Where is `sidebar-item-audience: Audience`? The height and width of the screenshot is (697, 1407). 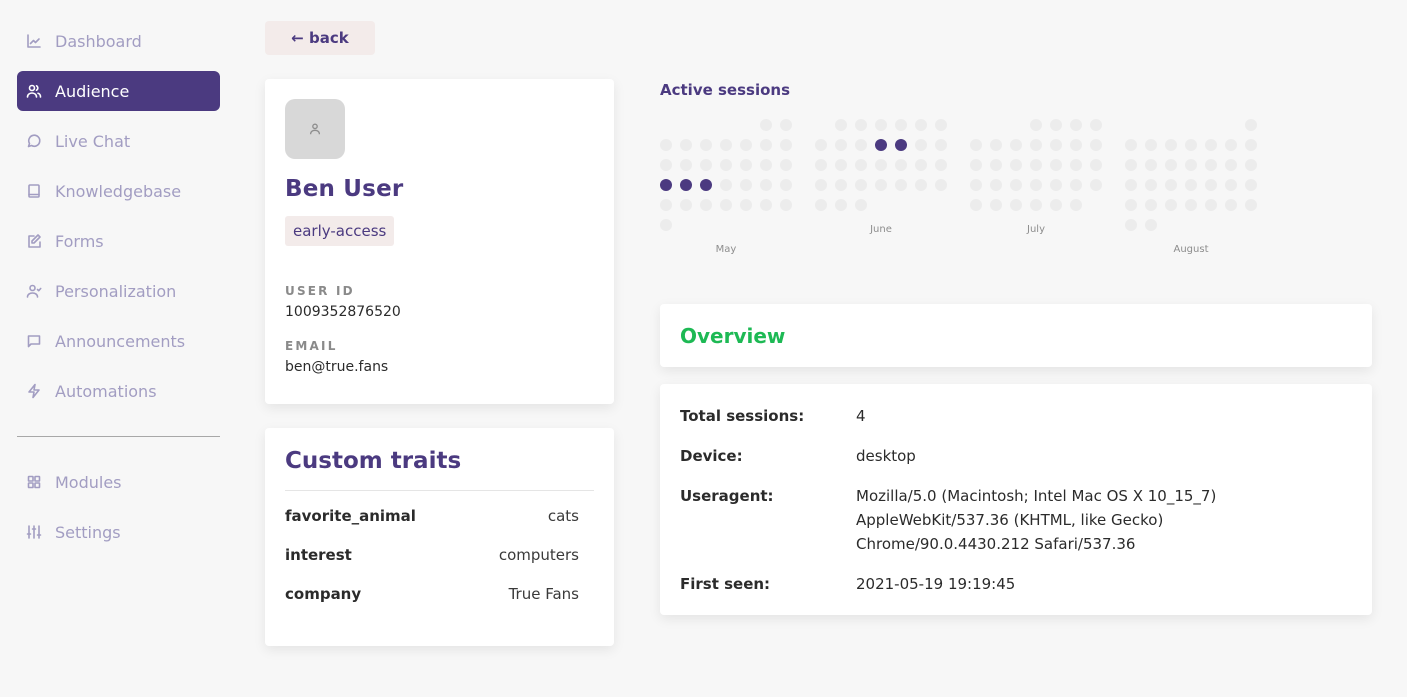 sidebar-item-audience: Audience is located at coordinates (118, 91).